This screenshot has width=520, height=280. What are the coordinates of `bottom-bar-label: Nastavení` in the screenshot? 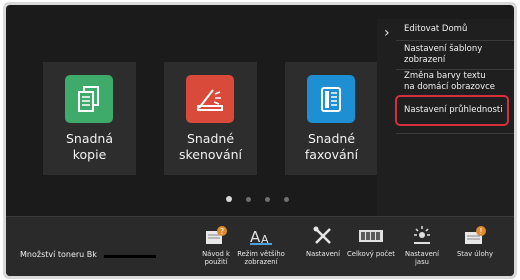 It's located at (323, 254).